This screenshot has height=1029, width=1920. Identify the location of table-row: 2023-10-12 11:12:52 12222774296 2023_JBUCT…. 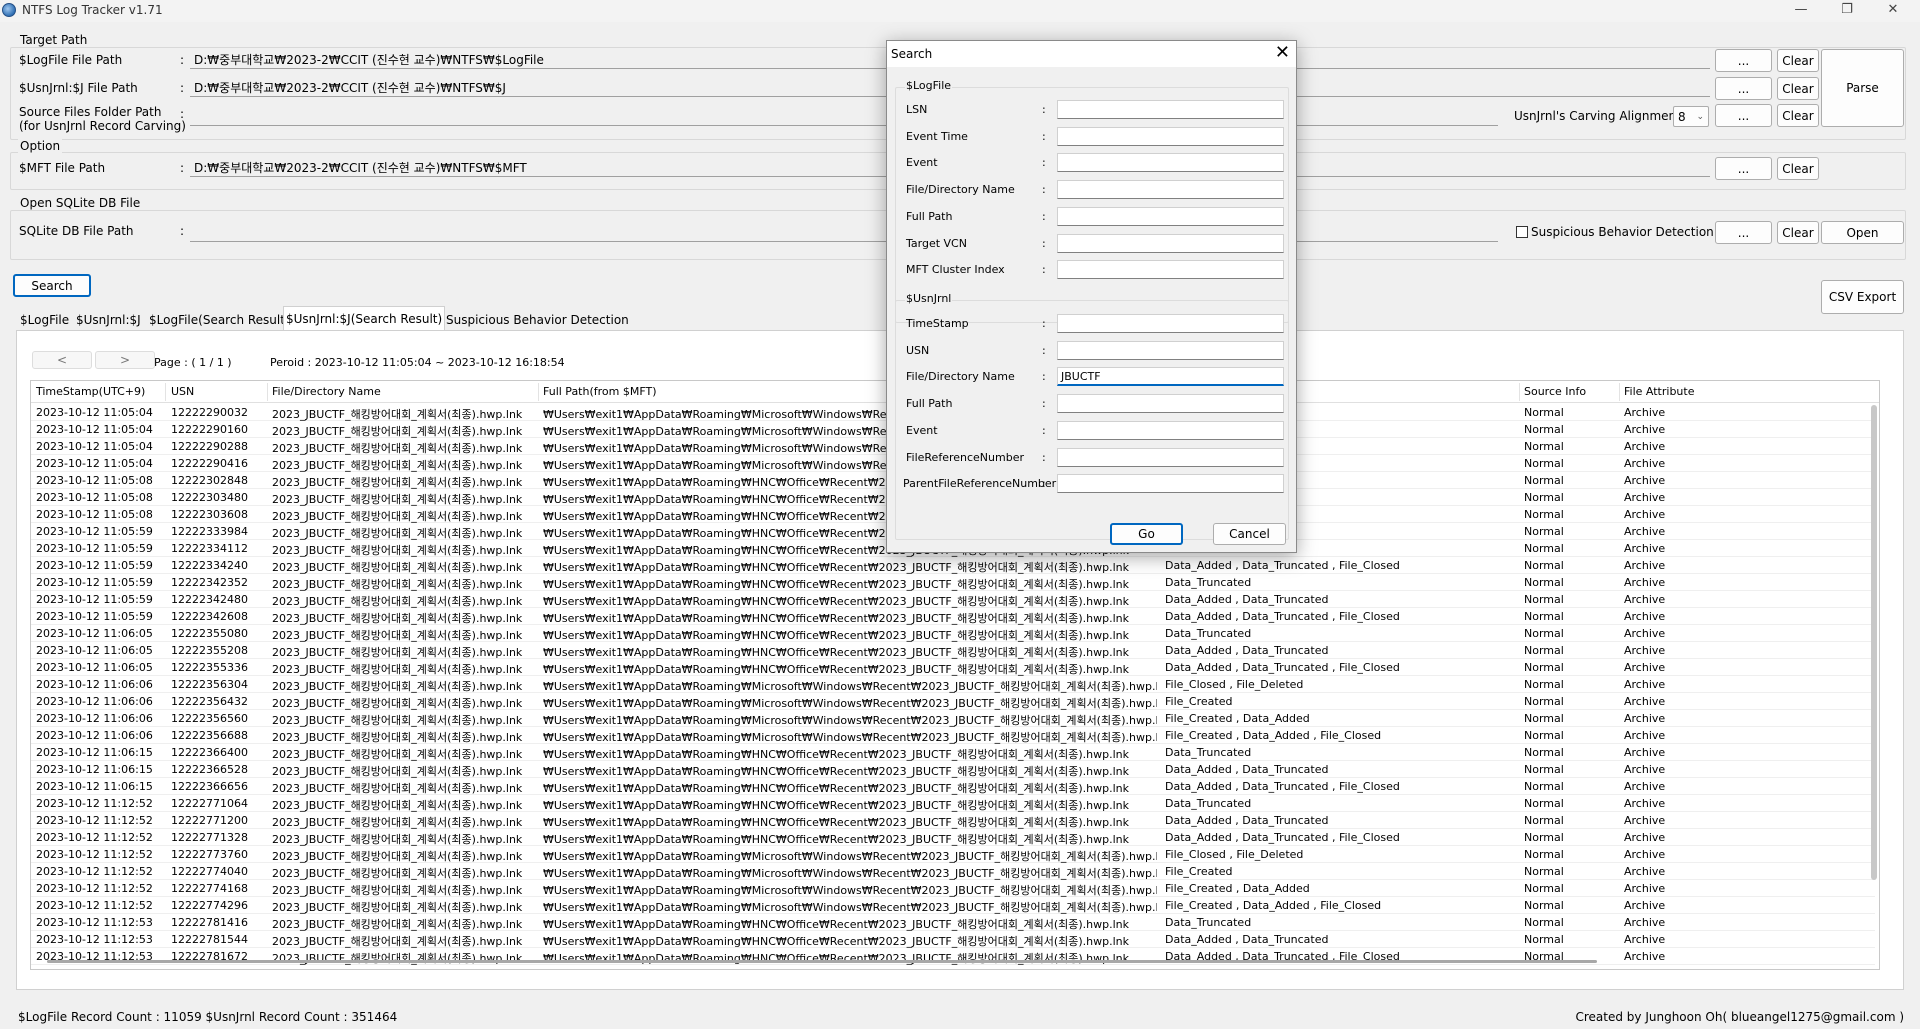
(953, 905).